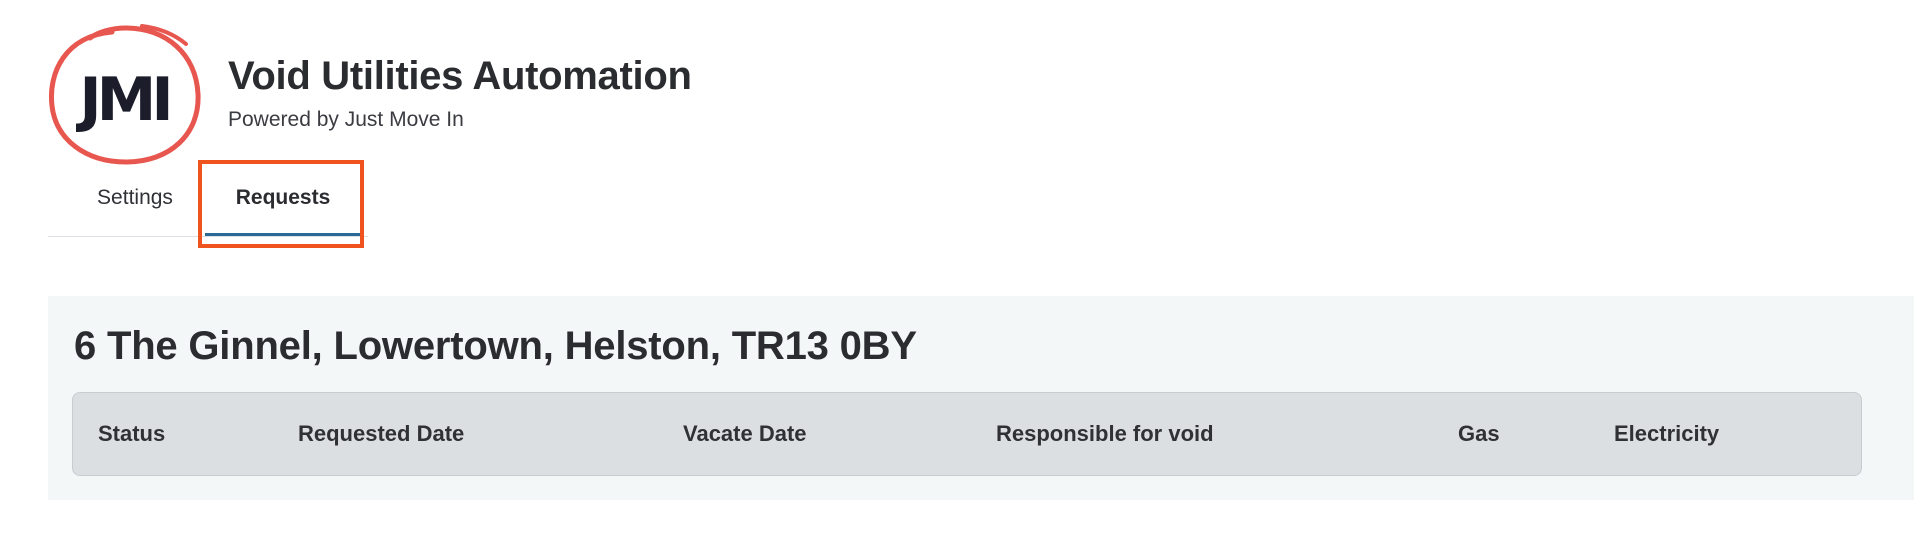 Image resolution: width=1914 pixels, height=533 pixels. I want to click on jmi-logo-graphic: JMI, so click(124, 94).